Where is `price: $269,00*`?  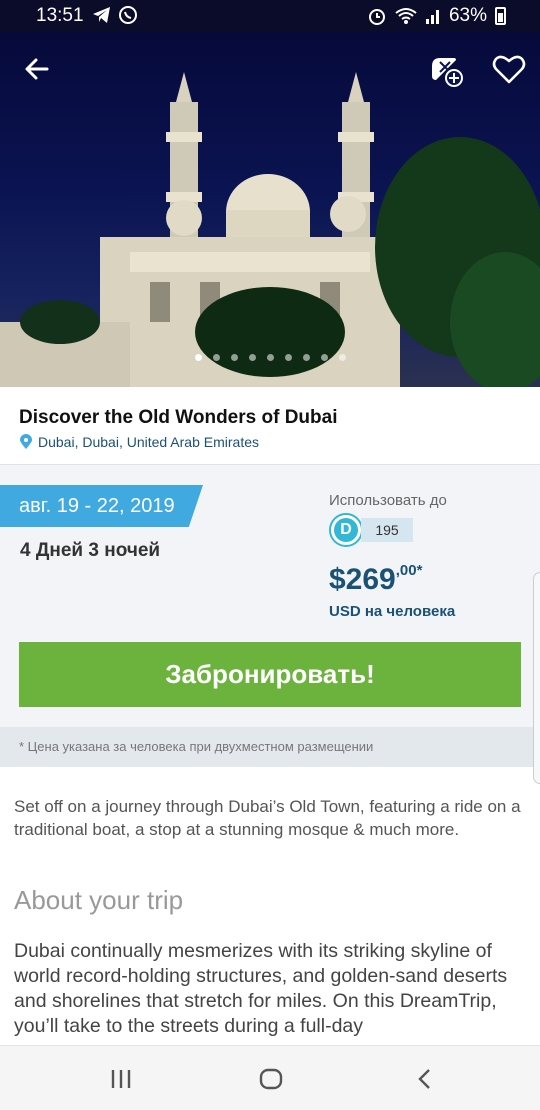 price: $269,00* is located at coordinates (376, 579).